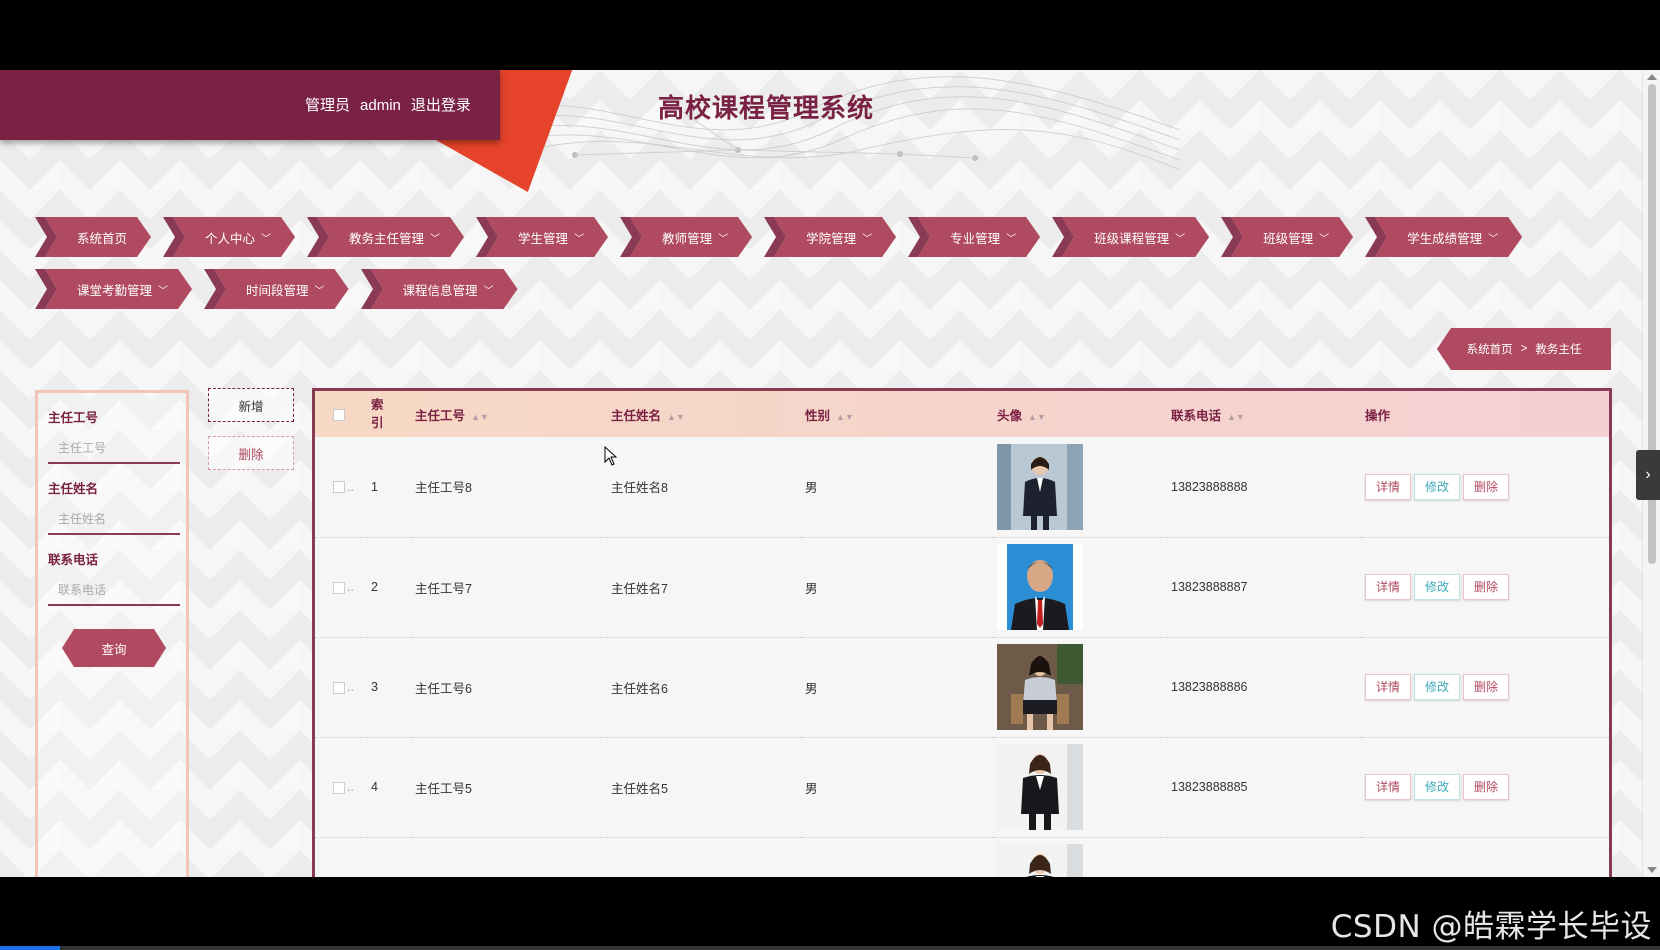  I want to click on nav-label: 课堂考勤管理, so click(115, 290).